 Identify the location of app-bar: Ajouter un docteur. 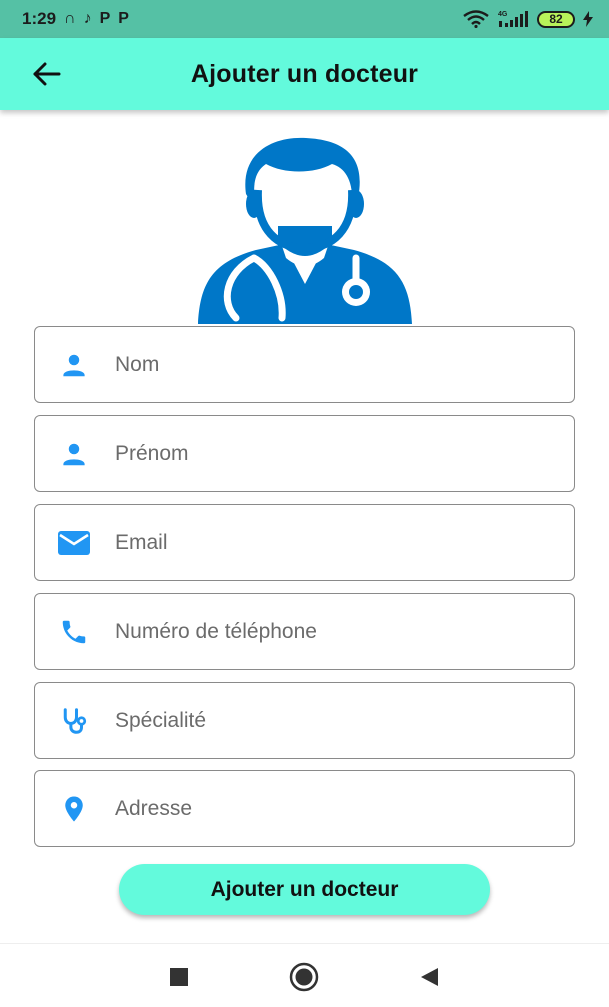
(304, 74).